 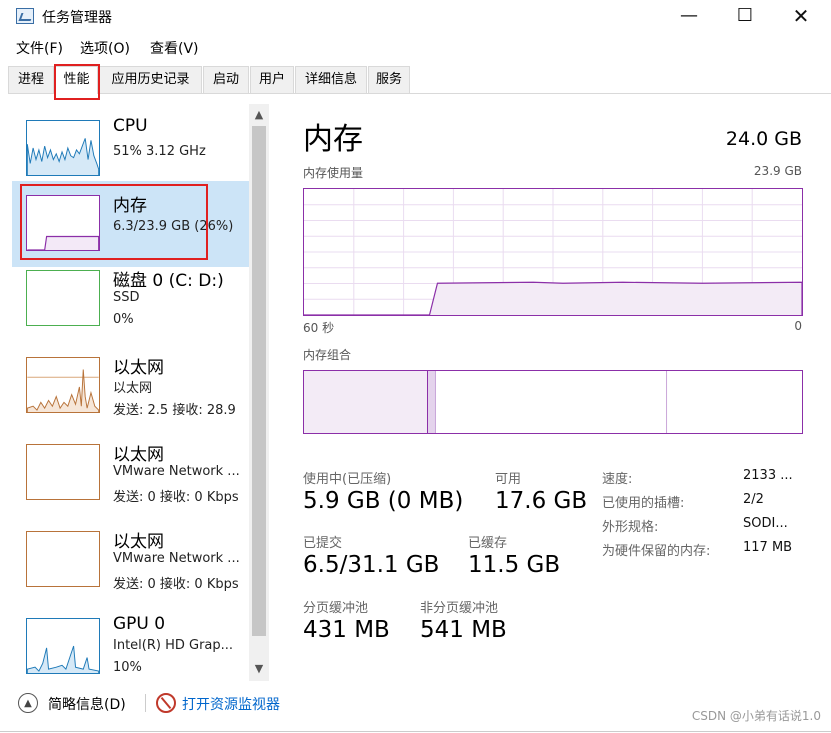 What do you see at coordinates (541, 501) in the screenshot?
I see `stat-available-value: 17.6 GB` at bounding box center [541, 501].